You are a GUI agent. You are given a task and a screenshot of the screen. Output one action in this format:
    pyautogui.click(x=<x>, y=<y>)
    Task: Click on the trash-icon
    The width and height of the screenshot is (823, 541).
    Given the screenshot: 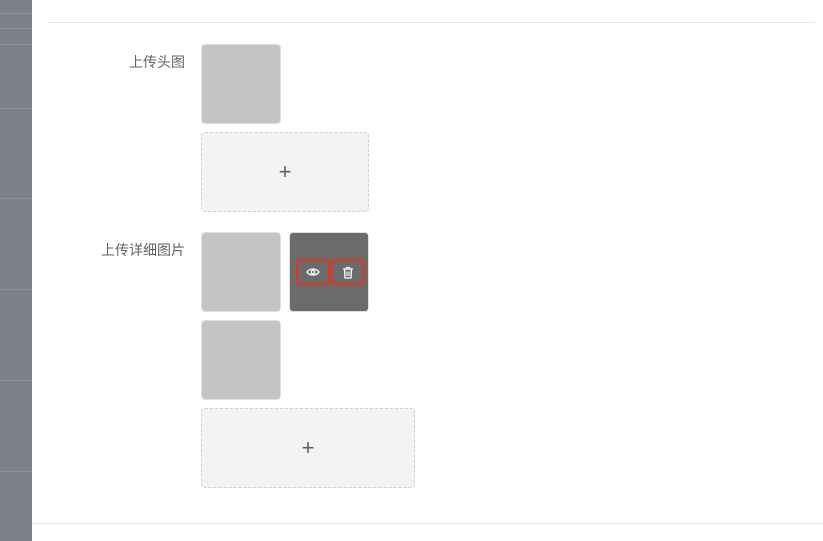 What is the action you would take?
    pyautogui.click(x=348, y=272)
    